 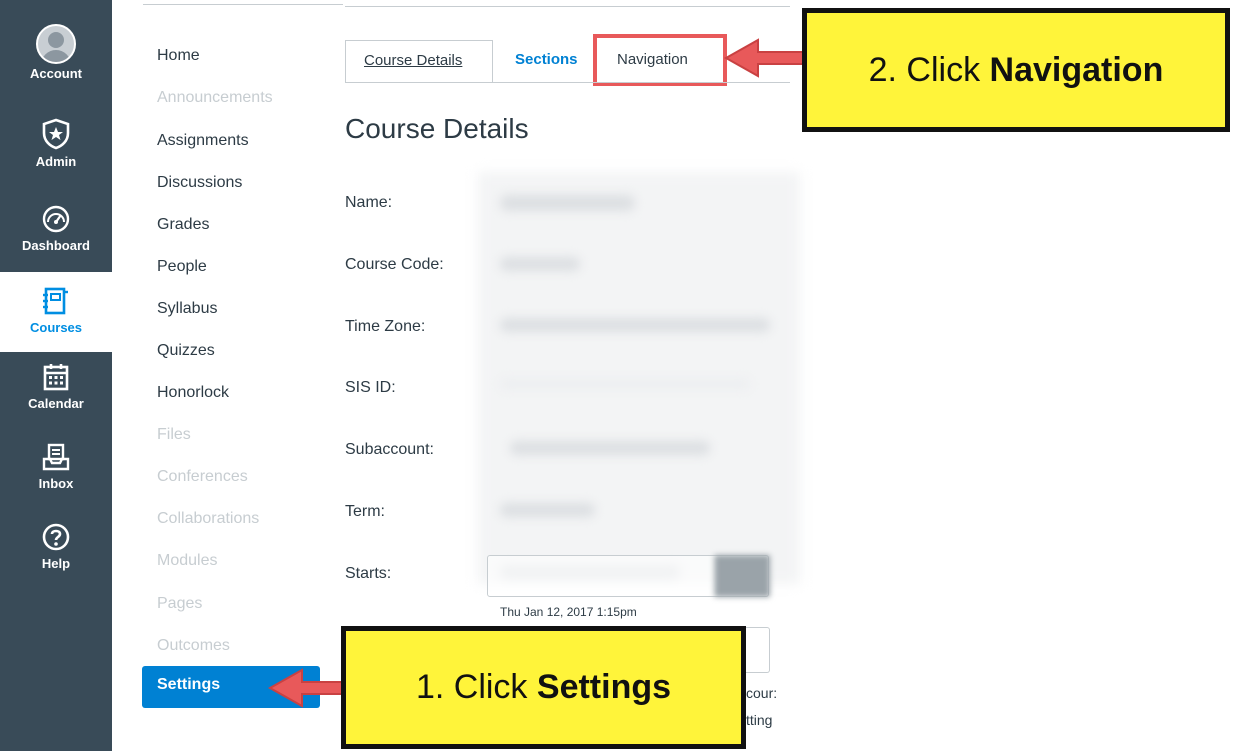 What do you see at coordinates (604, 687) in the screenshot?
I see `callout-step-1-target: Settings` at bounding box center [604, 687].